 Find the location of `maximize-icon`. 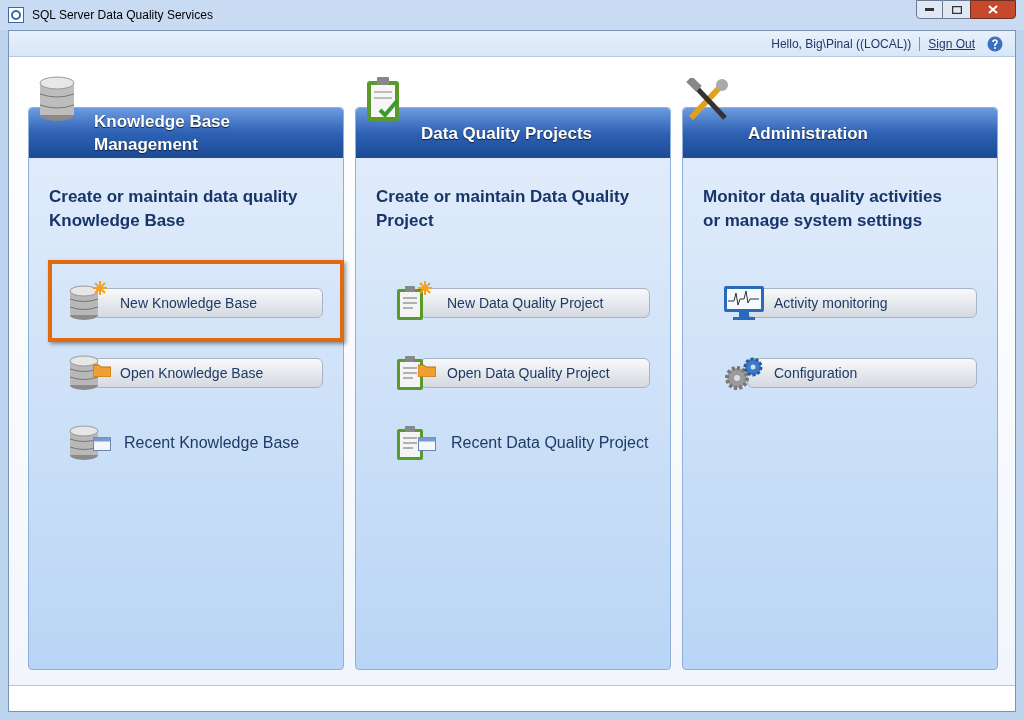

maximize-icon is located at coordinates (956, 9).